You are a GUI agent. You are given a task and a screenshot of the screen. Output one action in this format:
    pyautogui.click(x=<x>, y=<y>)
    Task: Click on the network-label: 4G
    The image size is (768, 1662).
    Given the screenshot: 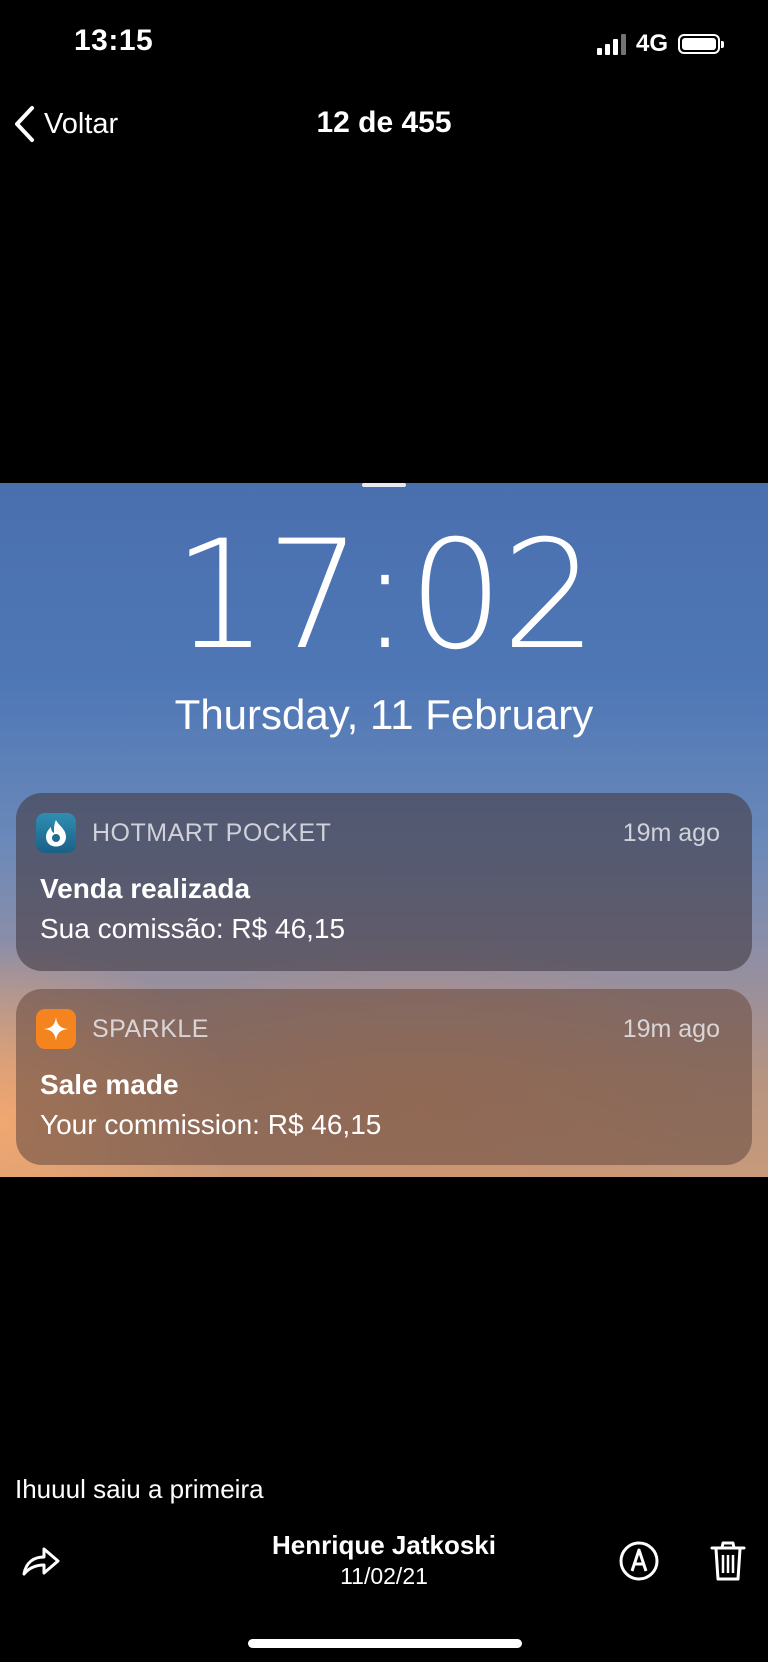 What is the action you would take?
    pyautogui.click(x=651, y=43)
    